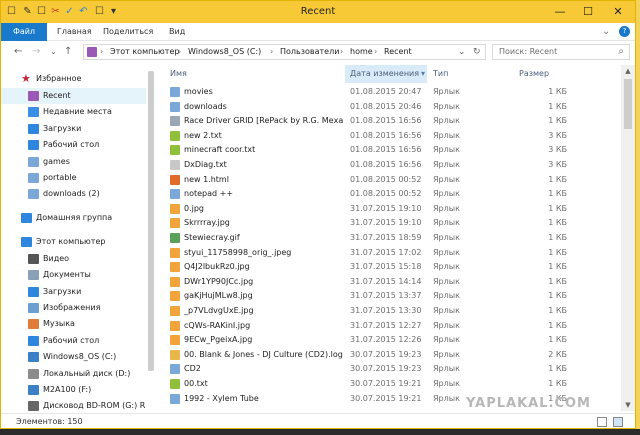 This screenshot has width=640, height=435. What do you see at coordinates (389, 267) in the screenshot?
I see `file-row: Q4J2lbukRz0.jpg 31.07.2015 15:18 Ярлык 1 КБ` at bounding box center [389, 267].